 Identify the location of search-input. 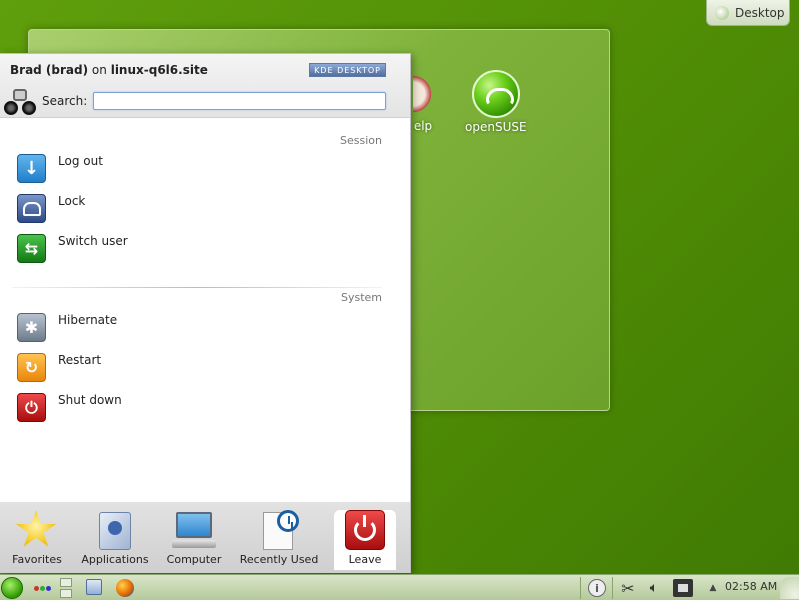
(240, 101).